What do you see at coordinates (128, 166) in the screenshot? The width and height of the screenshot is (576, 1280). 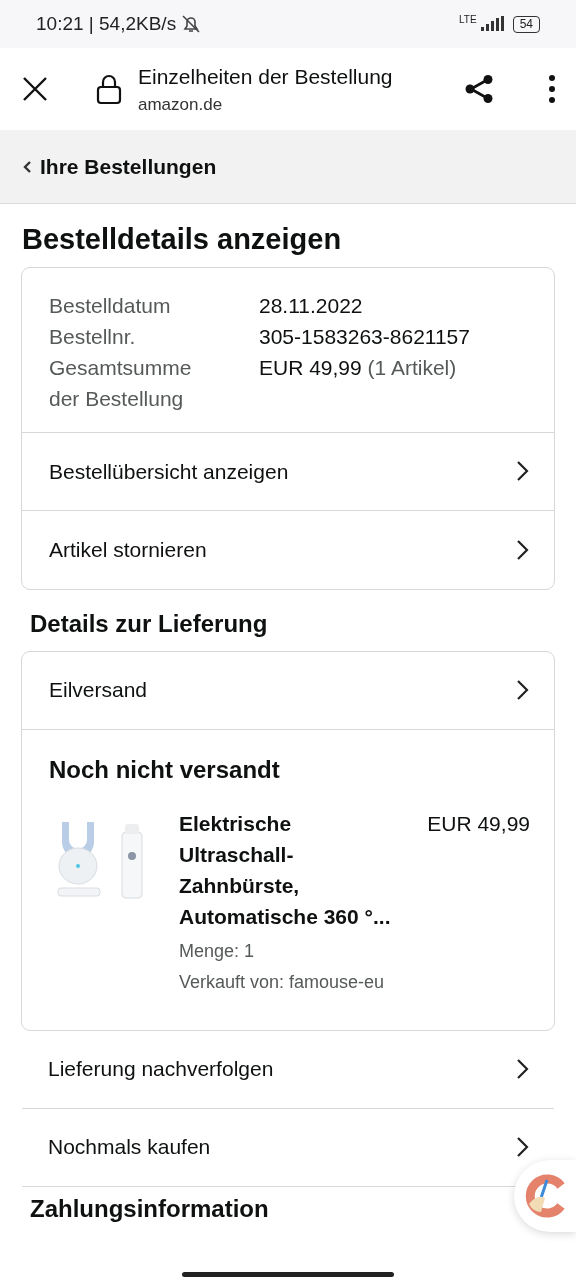 I see `breadcrumb-link: Ihre Bestellungen` at bounding box center [128, 166].